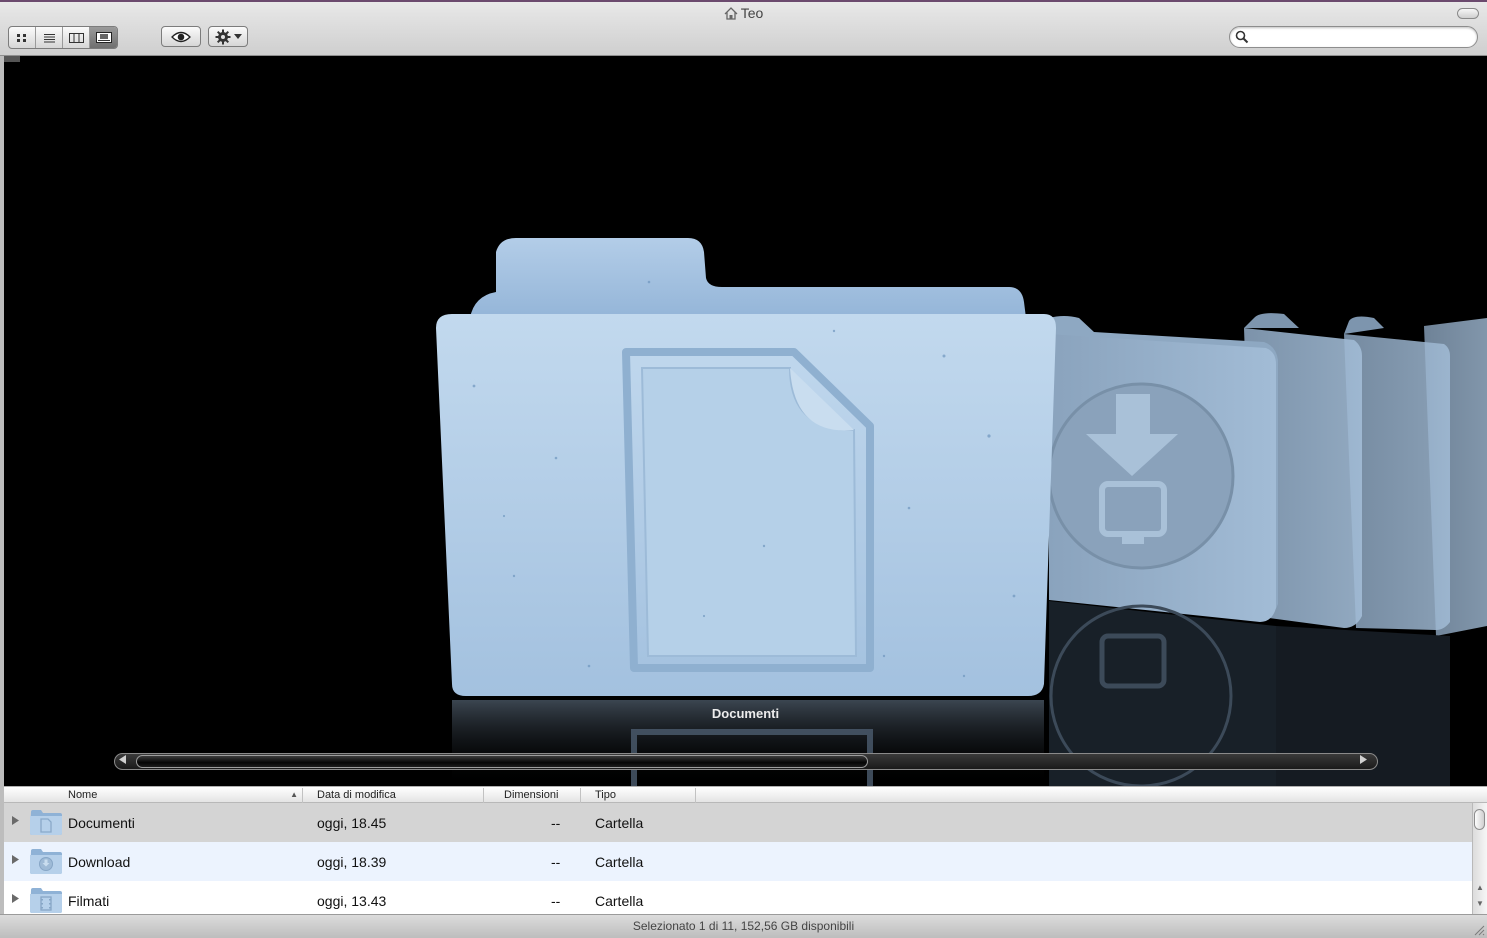  Describe the element at coordinates (1479, 930) in the screenshot. I see `resize-grip-icon` at that location.